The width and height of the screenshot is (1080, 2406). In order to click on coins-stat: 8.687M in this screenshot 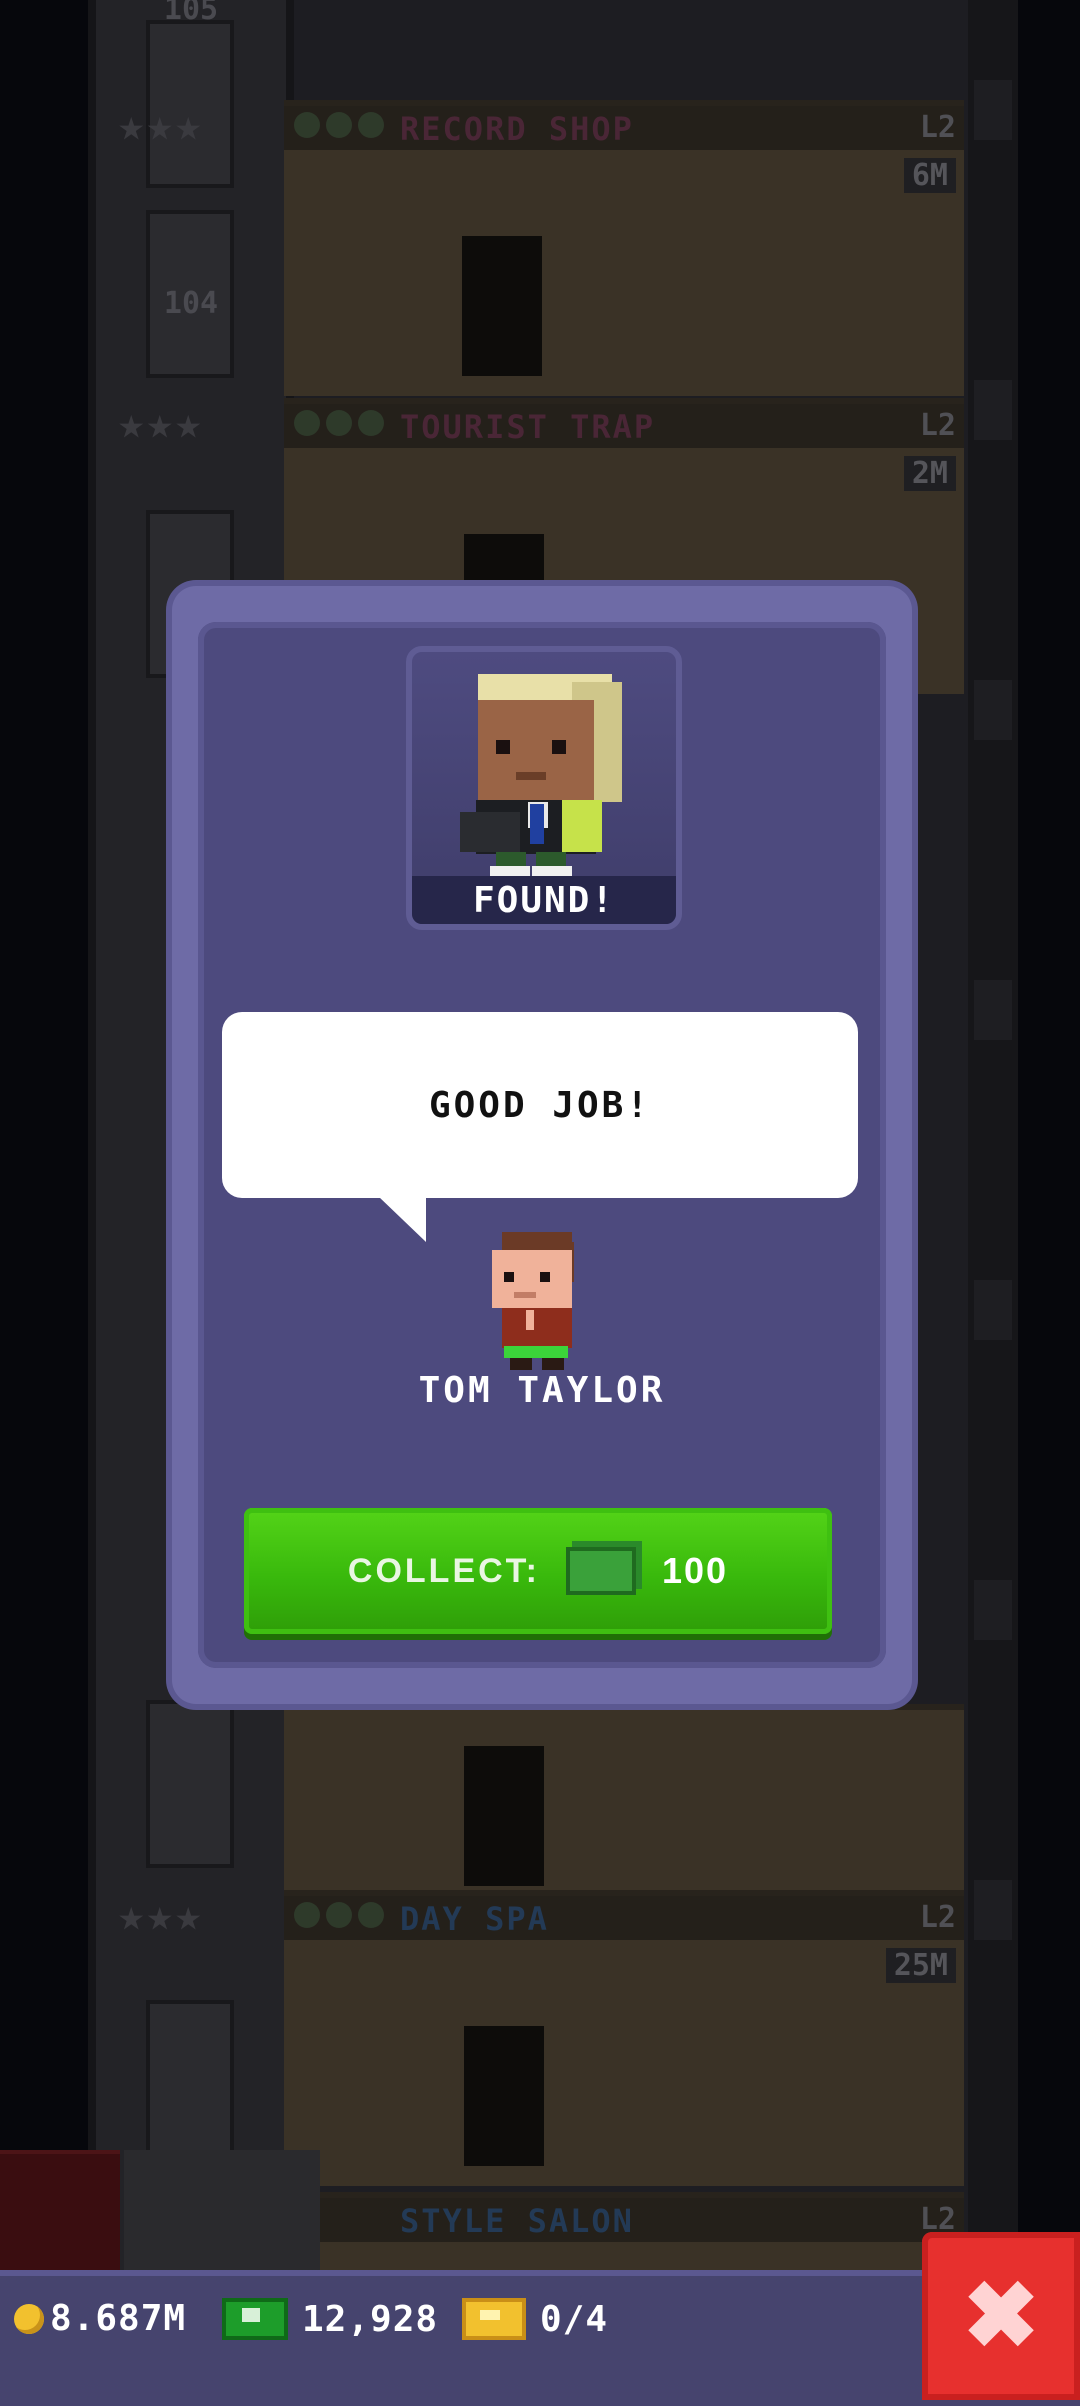, I will do `click(100, 2318)`.